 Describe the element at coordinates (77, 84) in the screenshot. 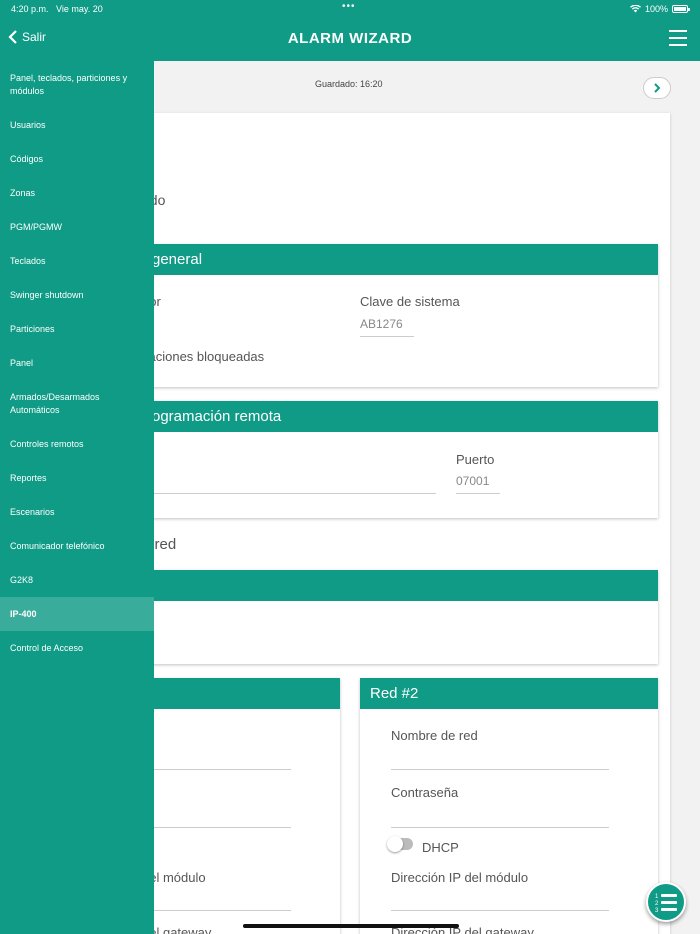

I see `sidebar-item-panel-keypads: Panel, teclados, particiones y módulos` at that location.